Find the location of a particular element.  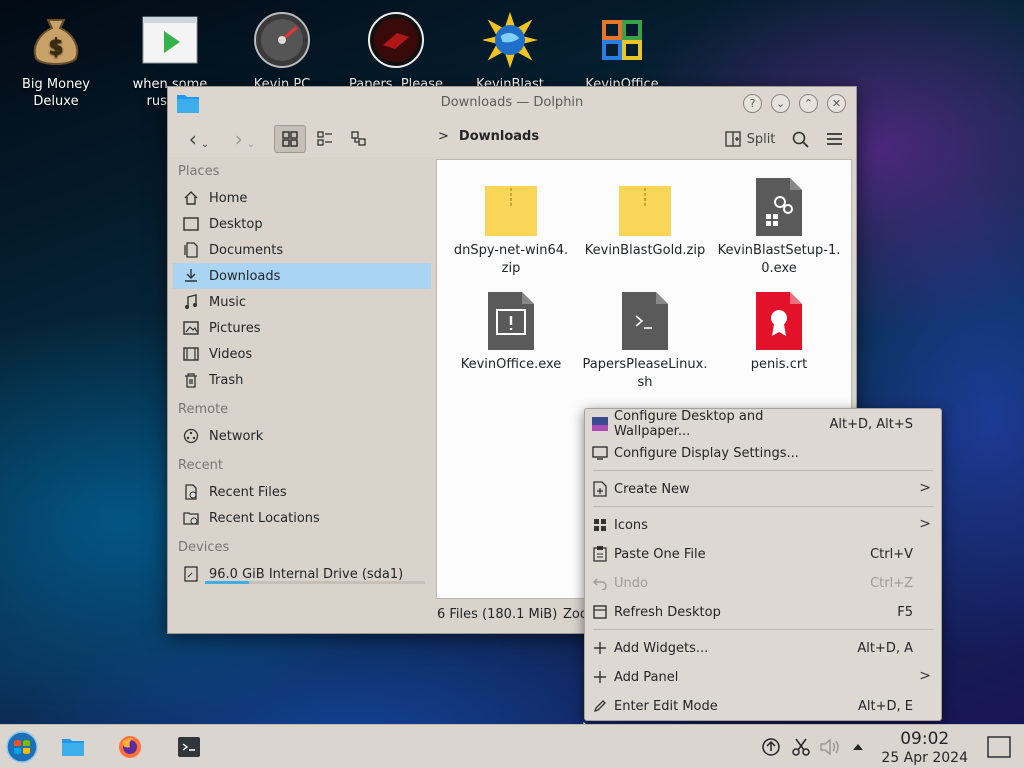

home-icon is located at coordinates (191, 198).